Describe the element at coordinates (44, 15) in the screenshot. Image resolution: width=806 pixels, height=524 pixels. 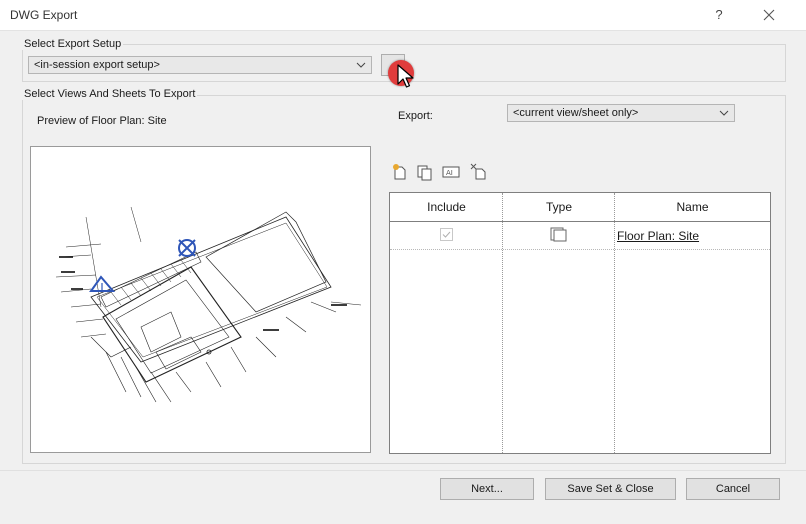
I see `window-title: DWG Export` at that location.